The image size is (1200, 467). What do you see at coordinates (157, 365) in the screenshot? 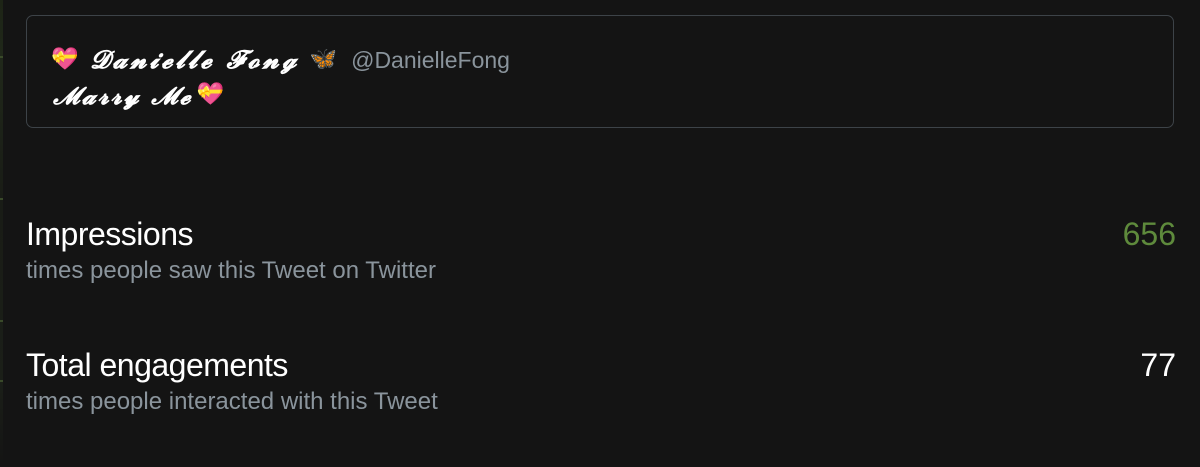
I see `engagements-label: Total engagements` at bounding box center [157, 365].